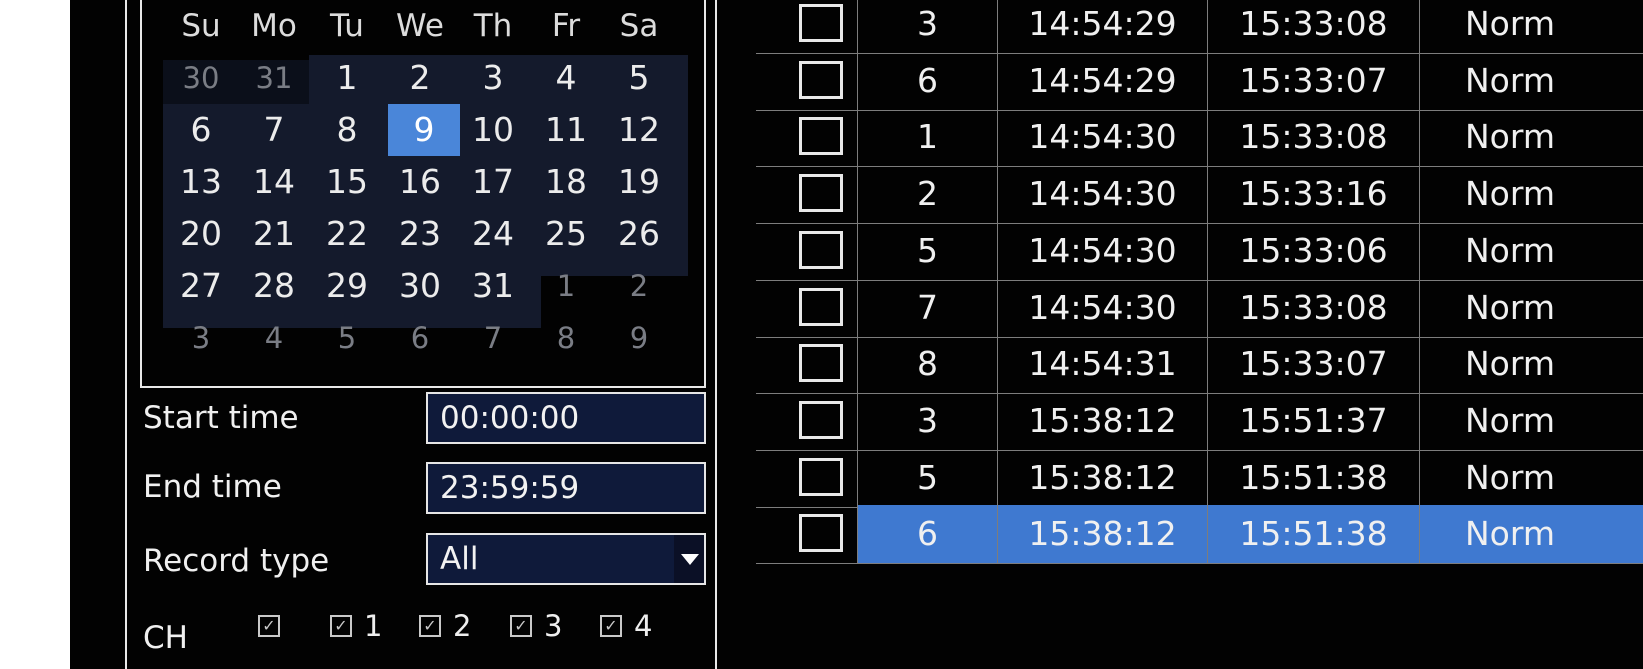  I want to click on calendar-day: 29, so click(347, 286).